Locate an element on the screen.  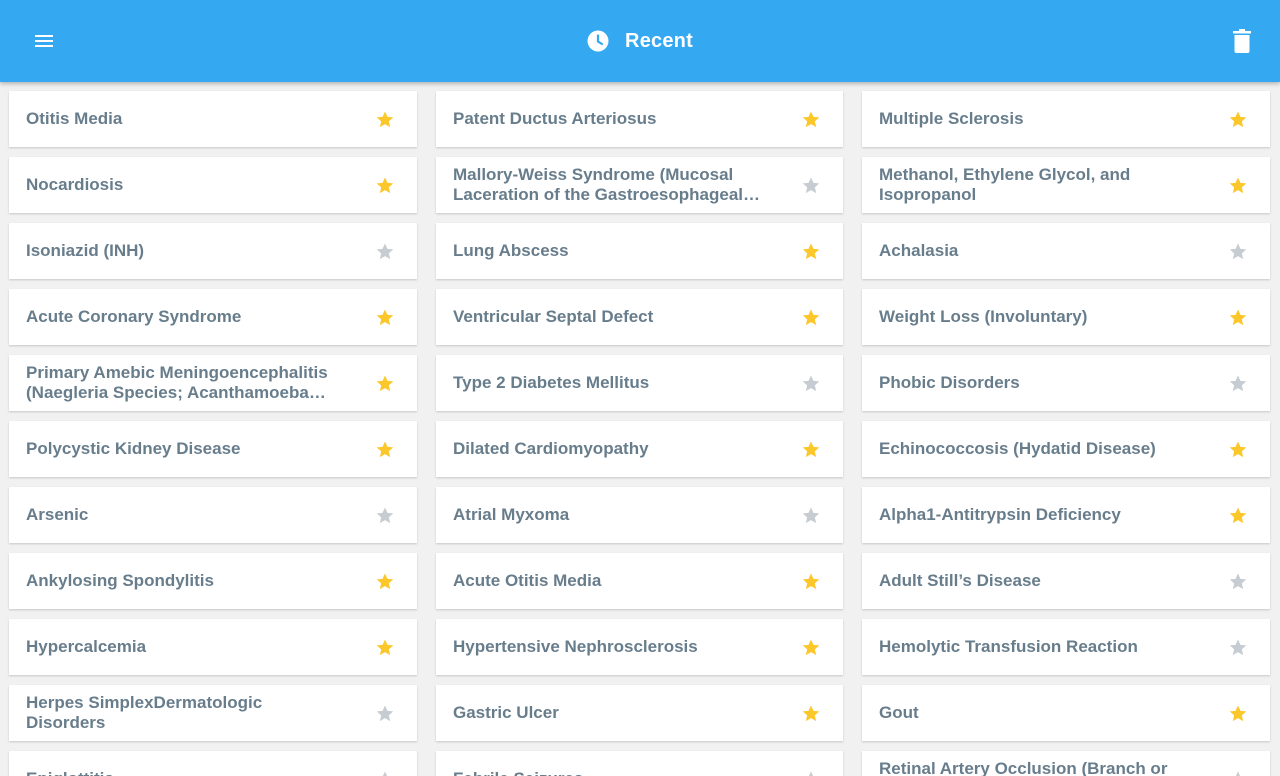
list-item: Multiple Sclerosis is located at coordinates (1066, 119).